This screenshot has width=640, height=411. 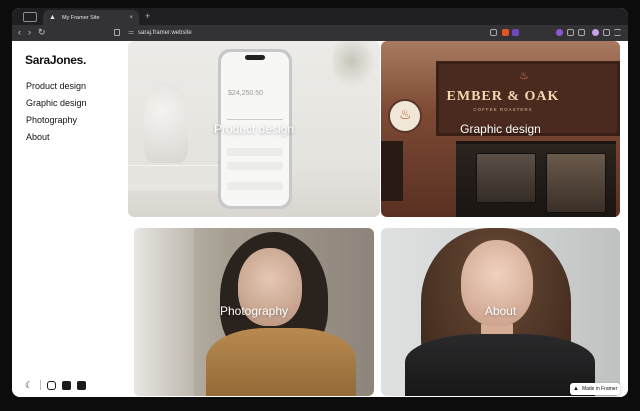 What do you see at coordinates (606, 32) in the screenshot?
I see `sidebar-panel-icon` at bounding box center [606, 32].